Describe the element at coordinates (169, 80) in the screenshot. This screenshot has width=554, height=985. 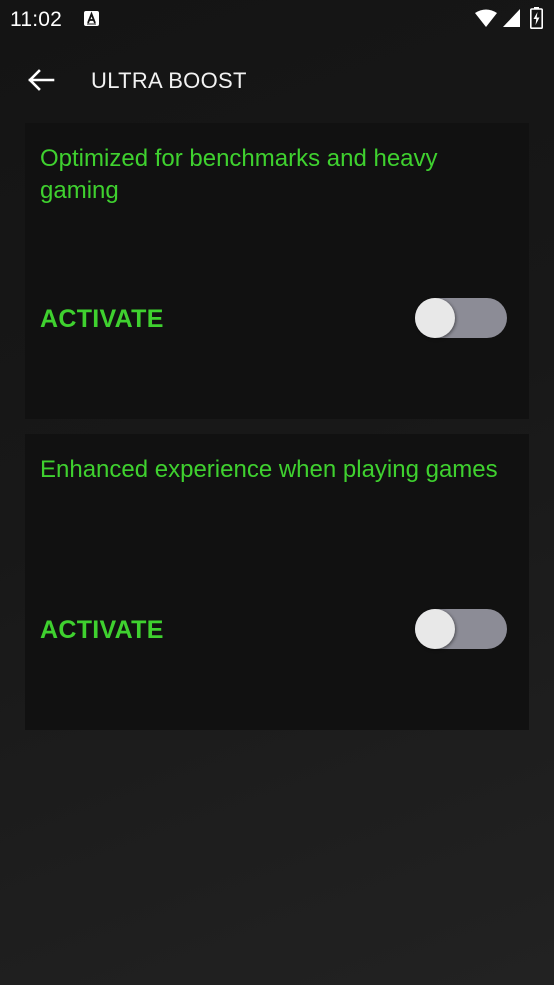
I see `page-title: ULTRA BOOST` at that location.